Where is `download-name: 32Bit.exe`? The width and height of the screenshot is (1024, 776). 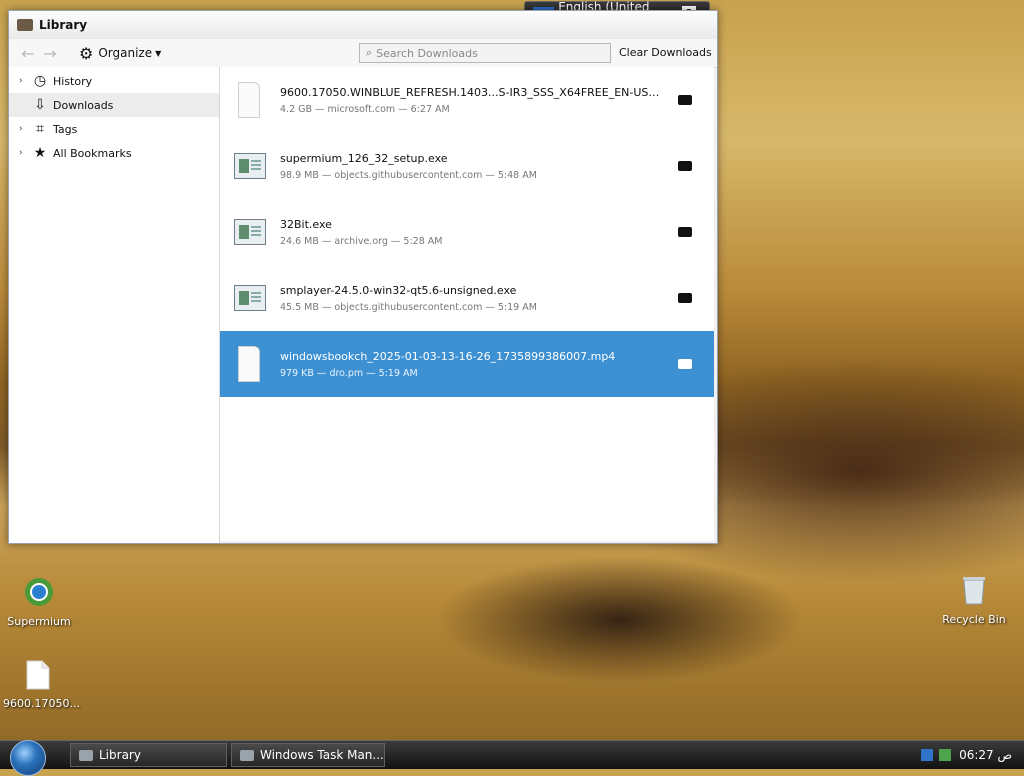
download-name: 32Bit.exe is located at coordinates (306, 224).